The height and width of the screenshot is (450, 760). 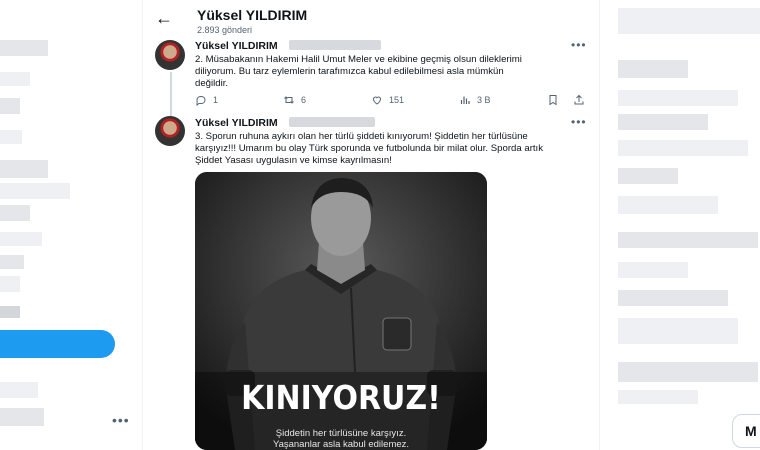 What do you see at coordinates (304, 100) in the screenshot?
I see `retweet-count: 6` at bounding box center [304, 100].